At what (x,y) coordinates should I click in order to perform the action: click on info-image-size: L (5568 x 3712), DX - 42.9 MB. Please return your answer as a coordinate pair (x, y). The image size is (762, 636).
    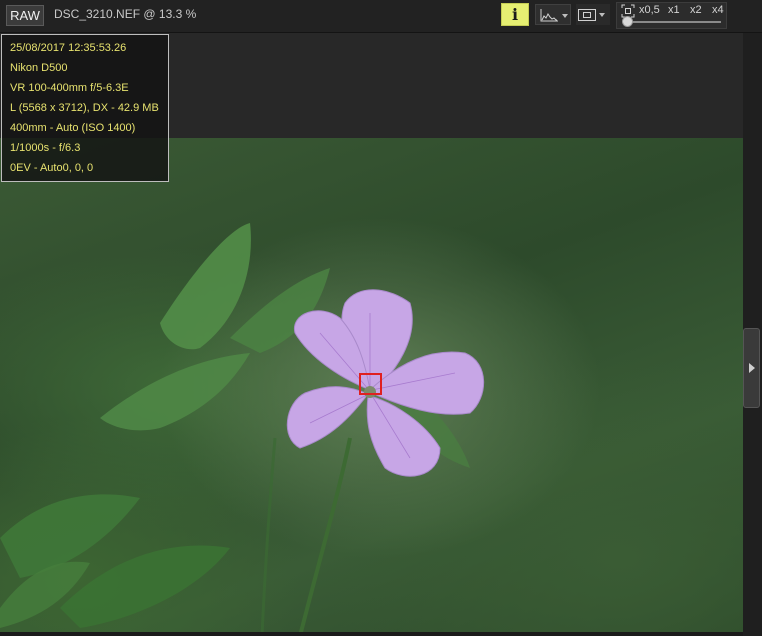
    Looking at the image, I should click on (84, 108).